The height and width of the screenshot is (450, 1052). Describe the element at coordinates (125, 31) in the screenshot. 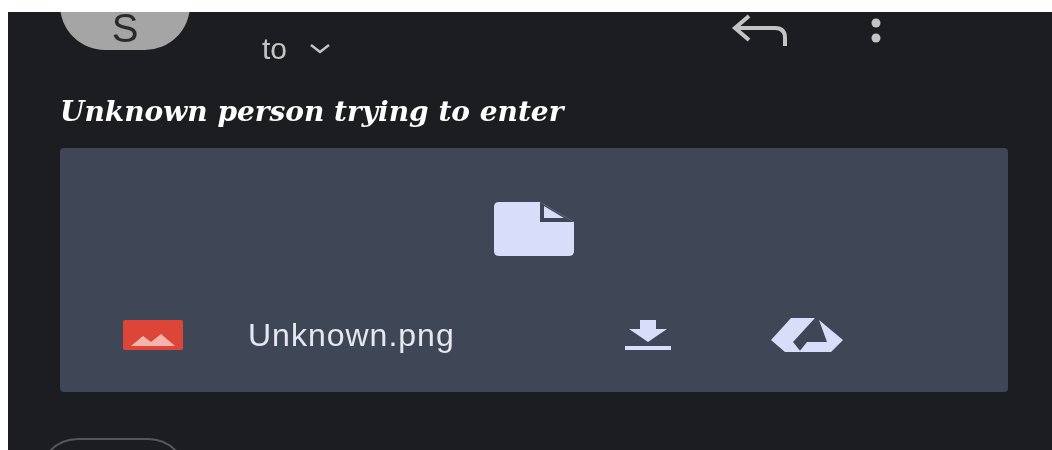

I see `avatar: S` at that location.